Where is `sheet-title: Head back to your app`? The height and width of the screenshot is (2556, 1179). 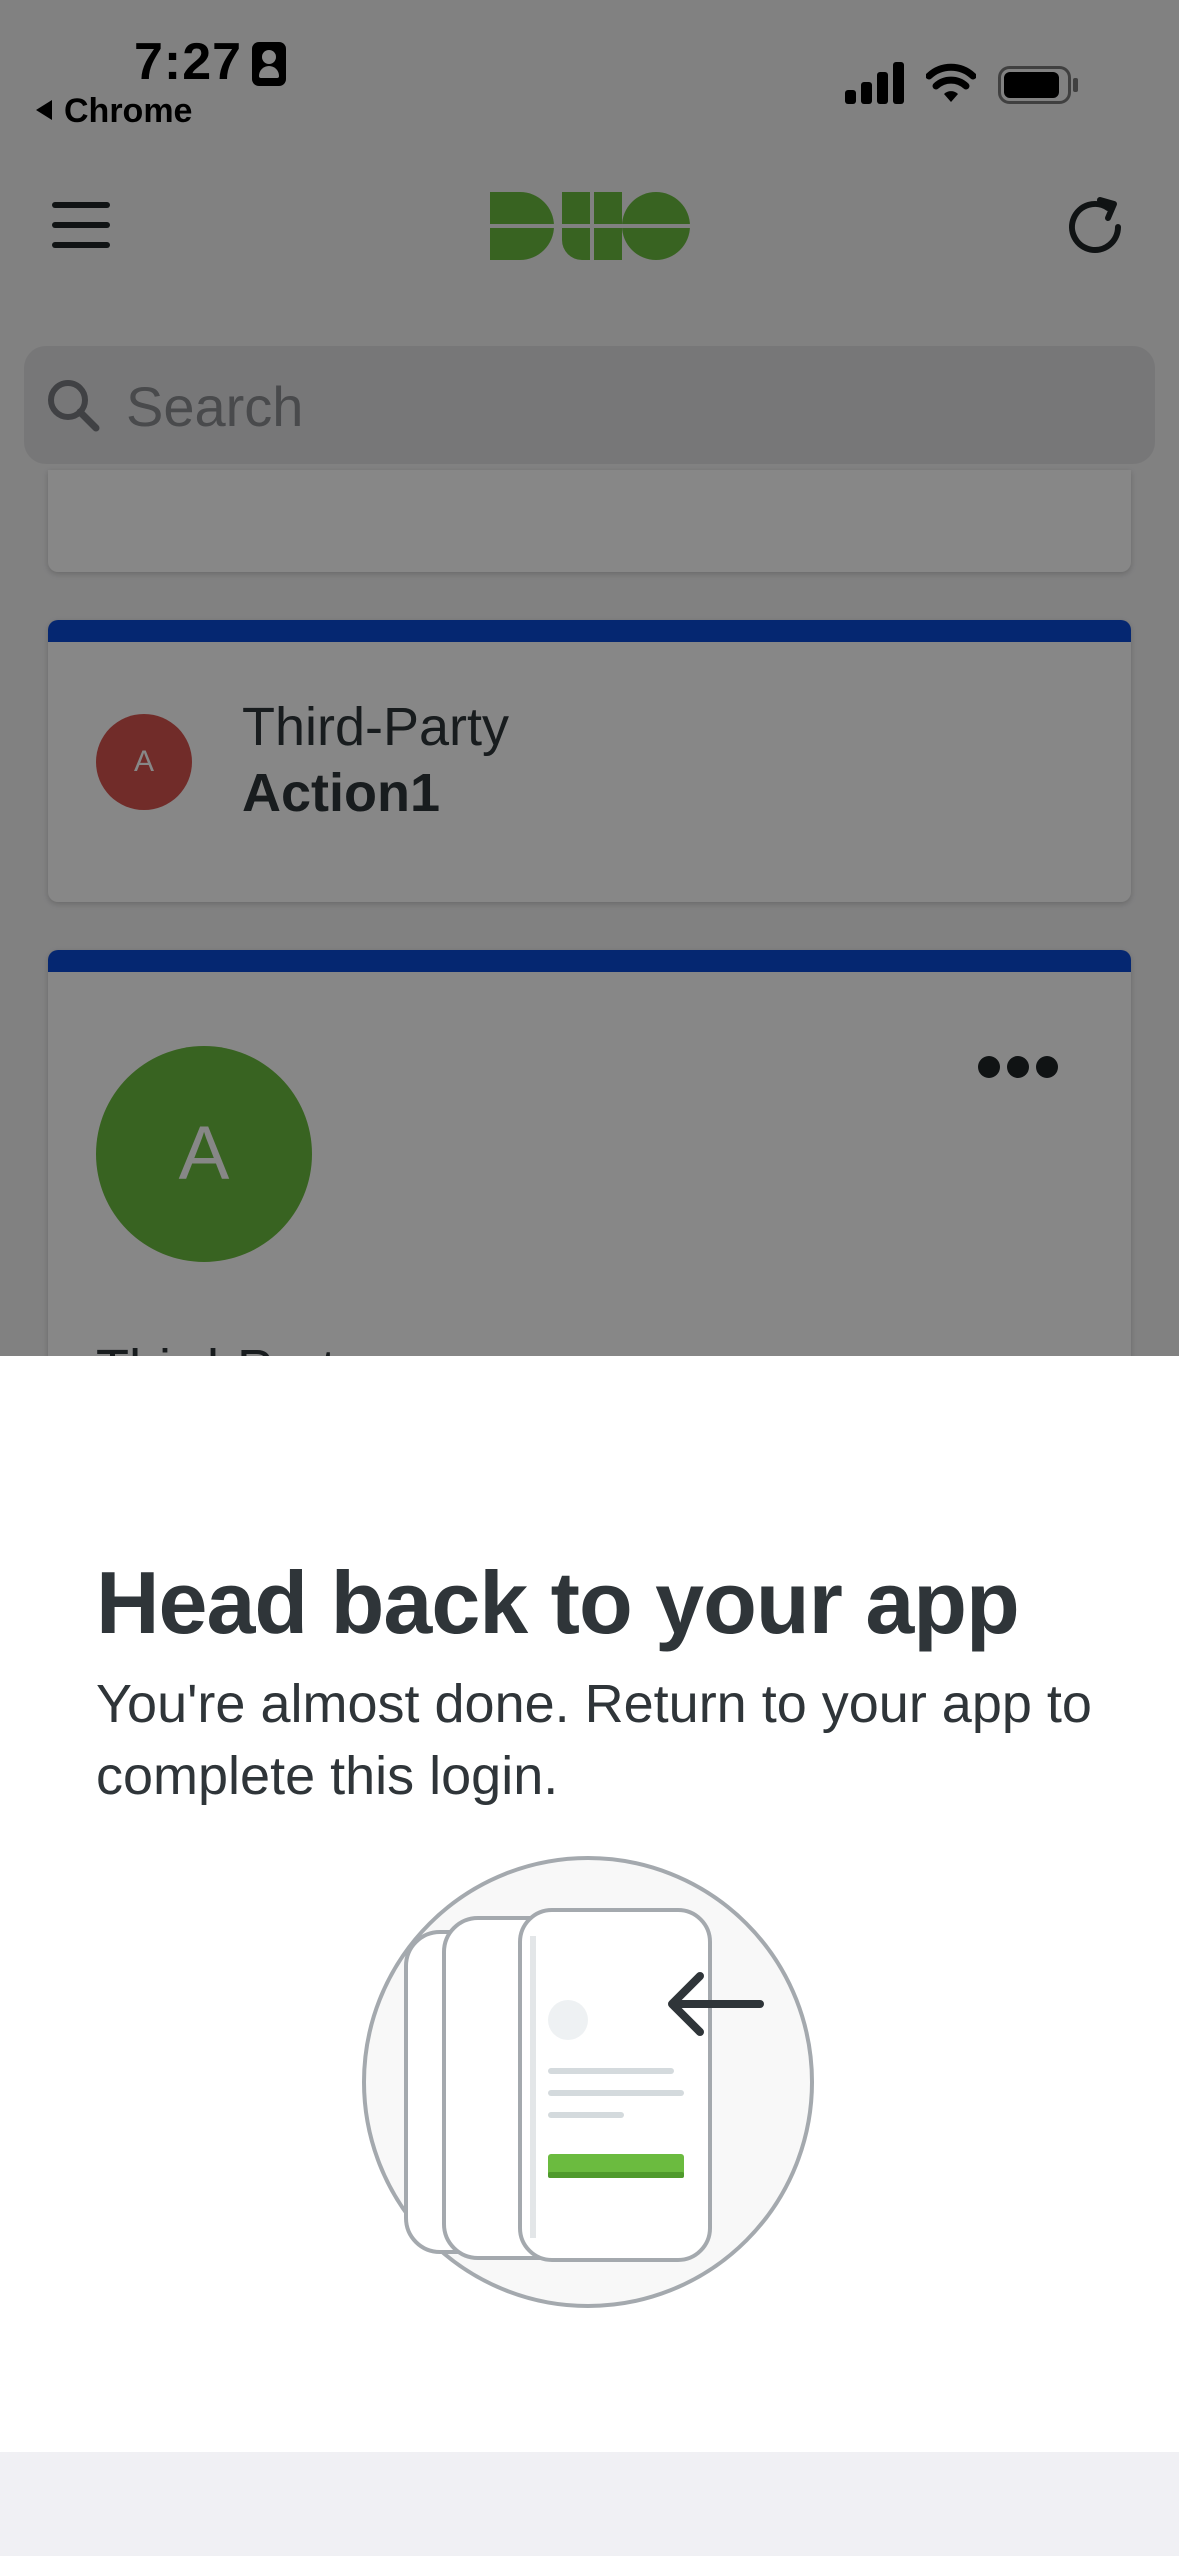 sheet-title: Head back to your app is located at coordinates (558, 1602).